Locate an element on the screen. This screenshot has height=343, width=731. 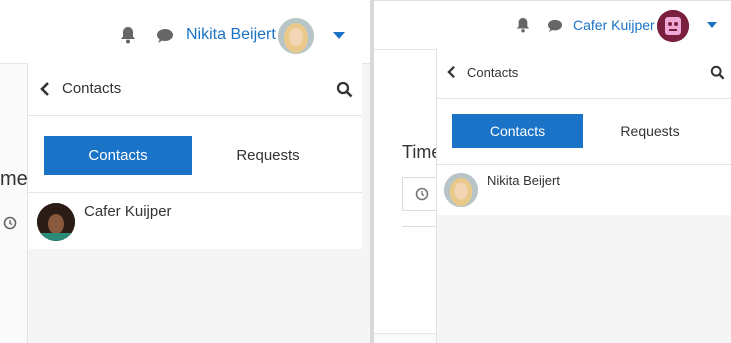
top-bar-right: Cafer Kuijper is located at coordinates (552, 25).